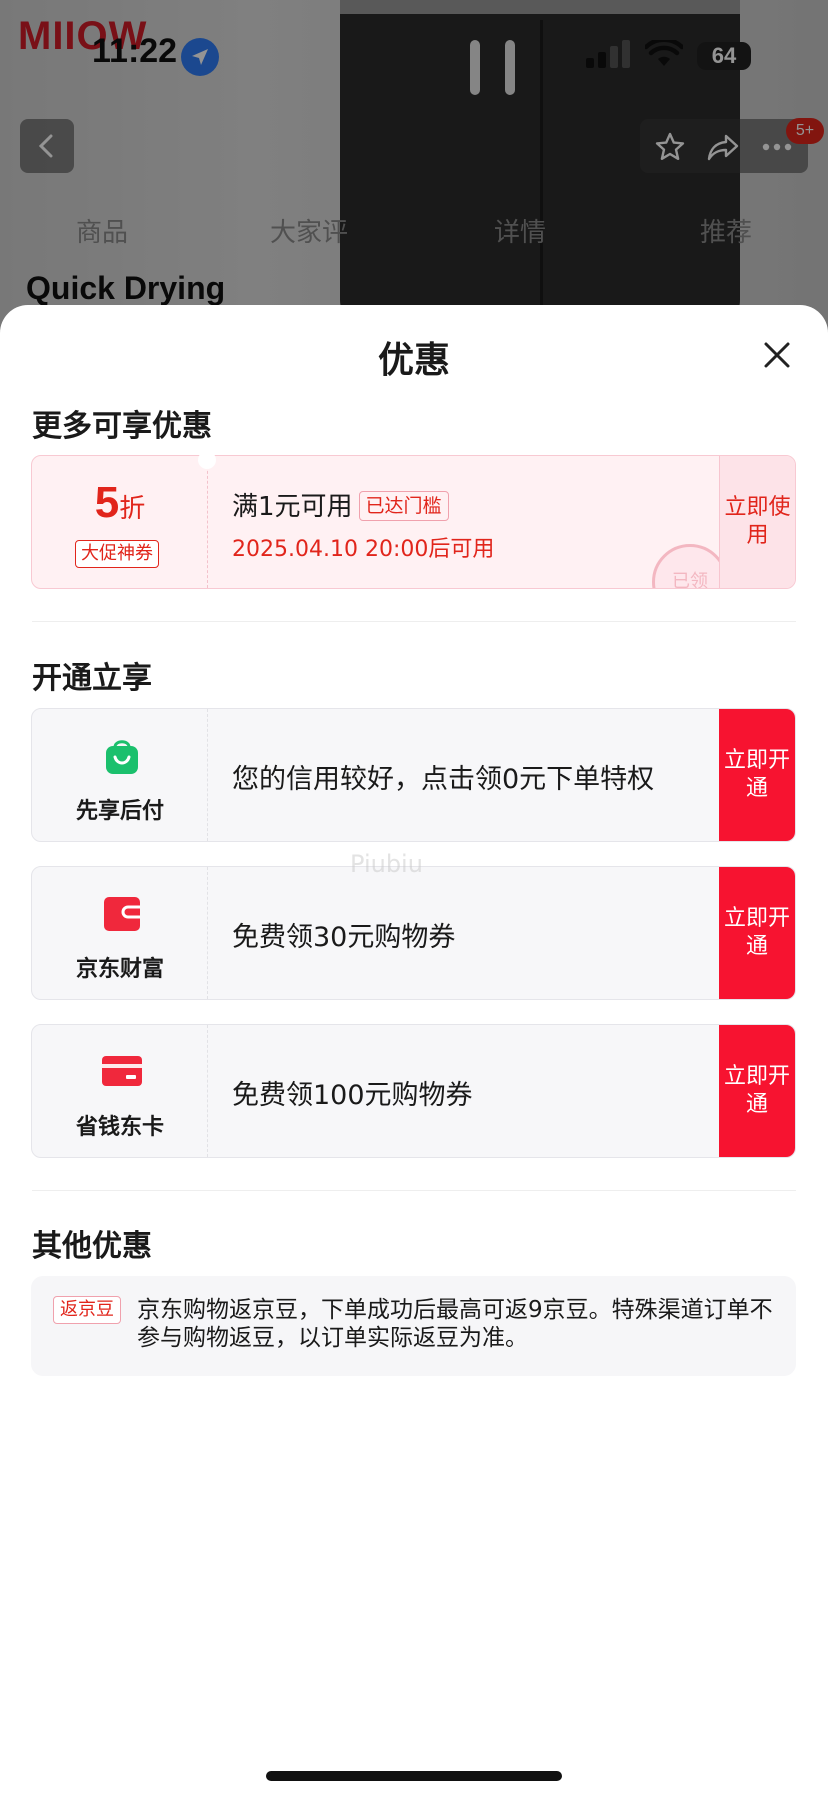 This screenshot has height=1795, width=828. I want to click on service-name: 京东财富, so click(119, 969).